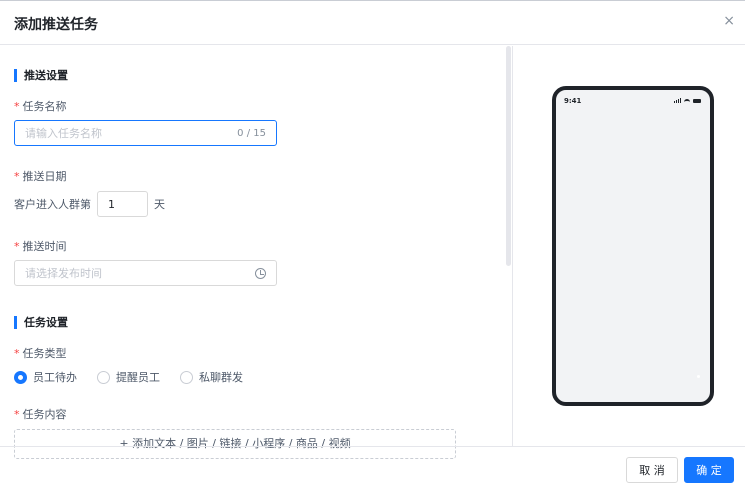  What do you see at coordinates (122, 204) in the screenshot?
I see `push-day-input: 1` at bounding box center [122, 204].